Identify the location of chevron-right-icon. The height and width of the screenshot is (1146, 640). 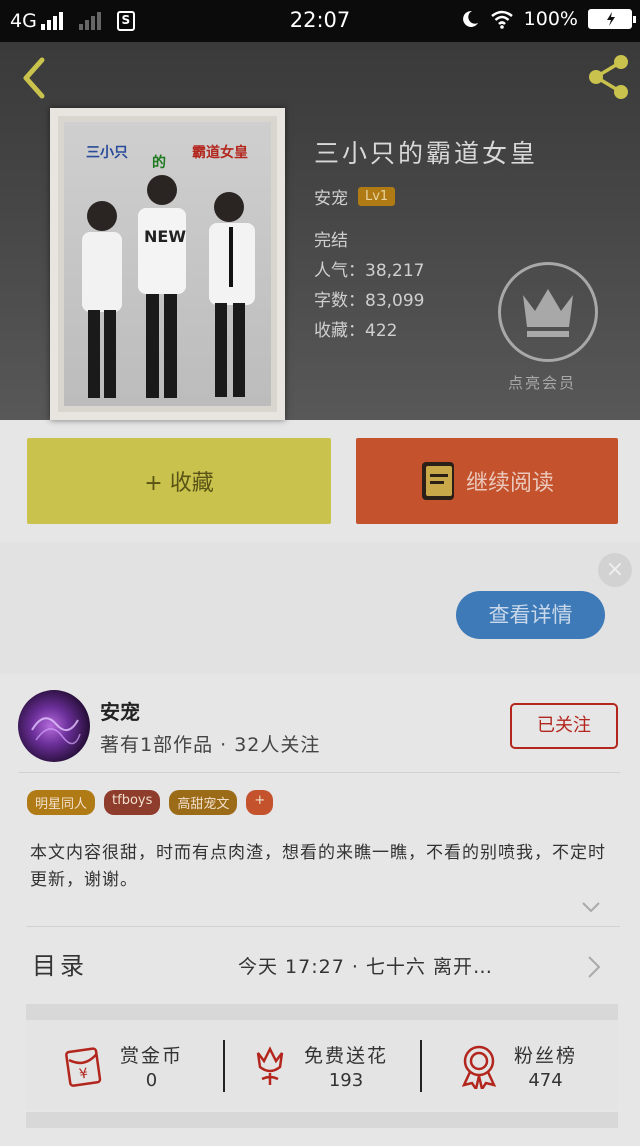
(594, 967).